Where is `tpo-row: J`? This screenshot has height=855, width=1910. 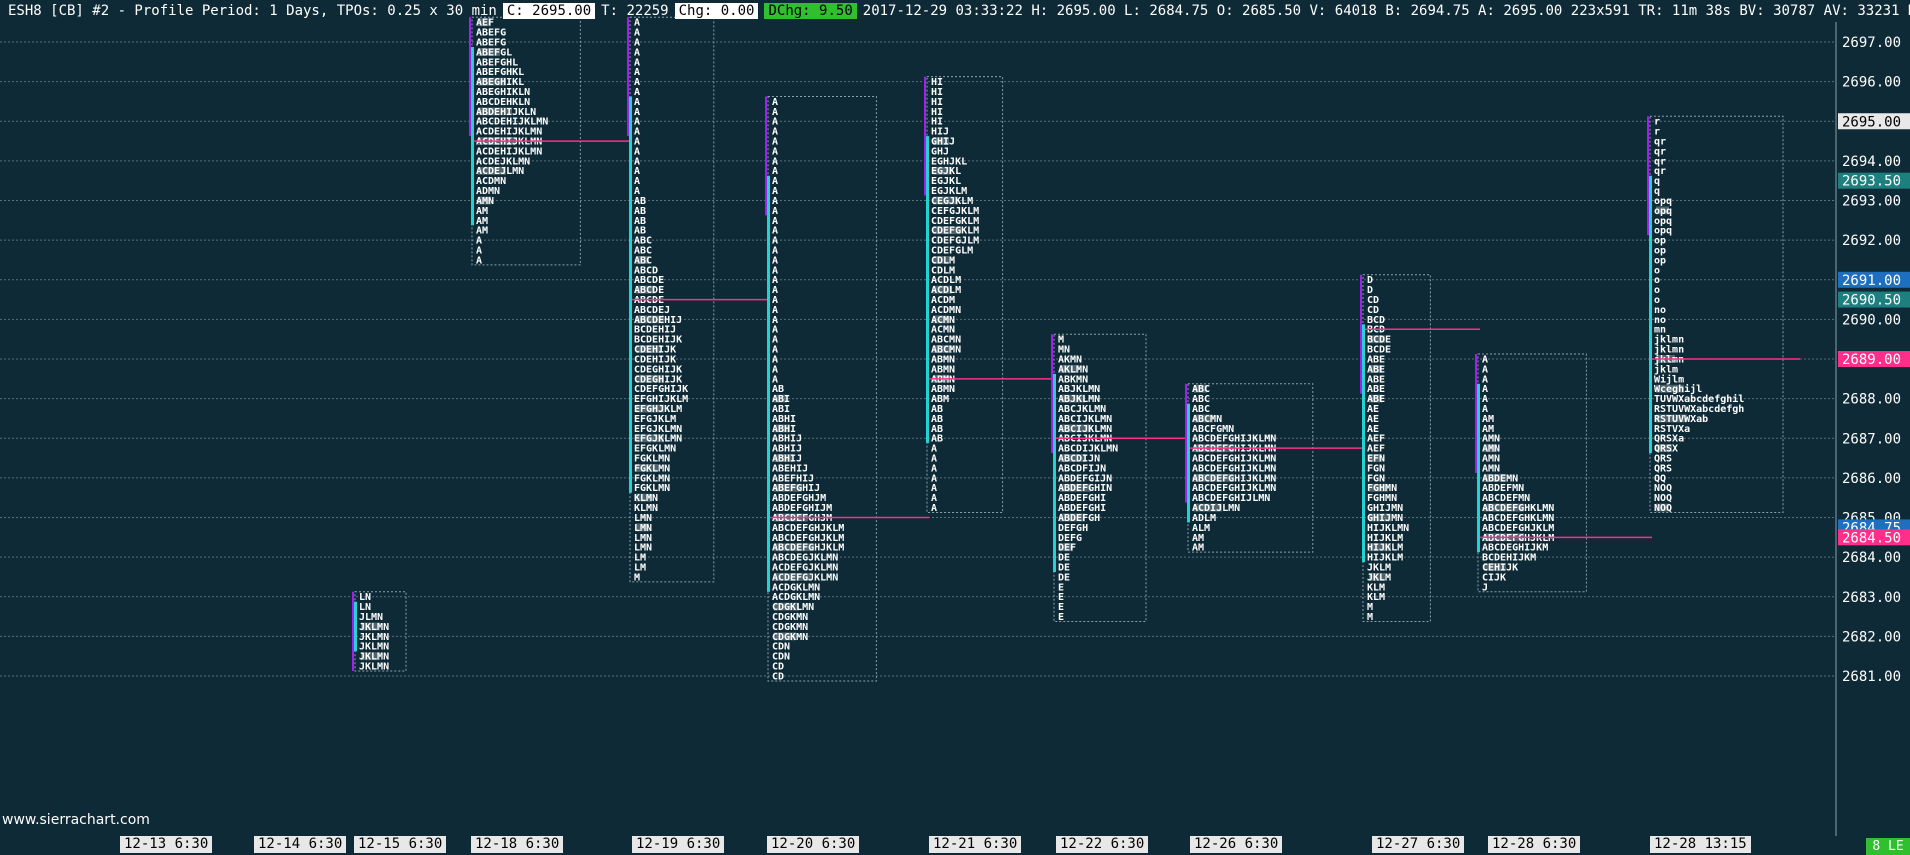
tpo-row: J is located at coordinates (1485, 587).